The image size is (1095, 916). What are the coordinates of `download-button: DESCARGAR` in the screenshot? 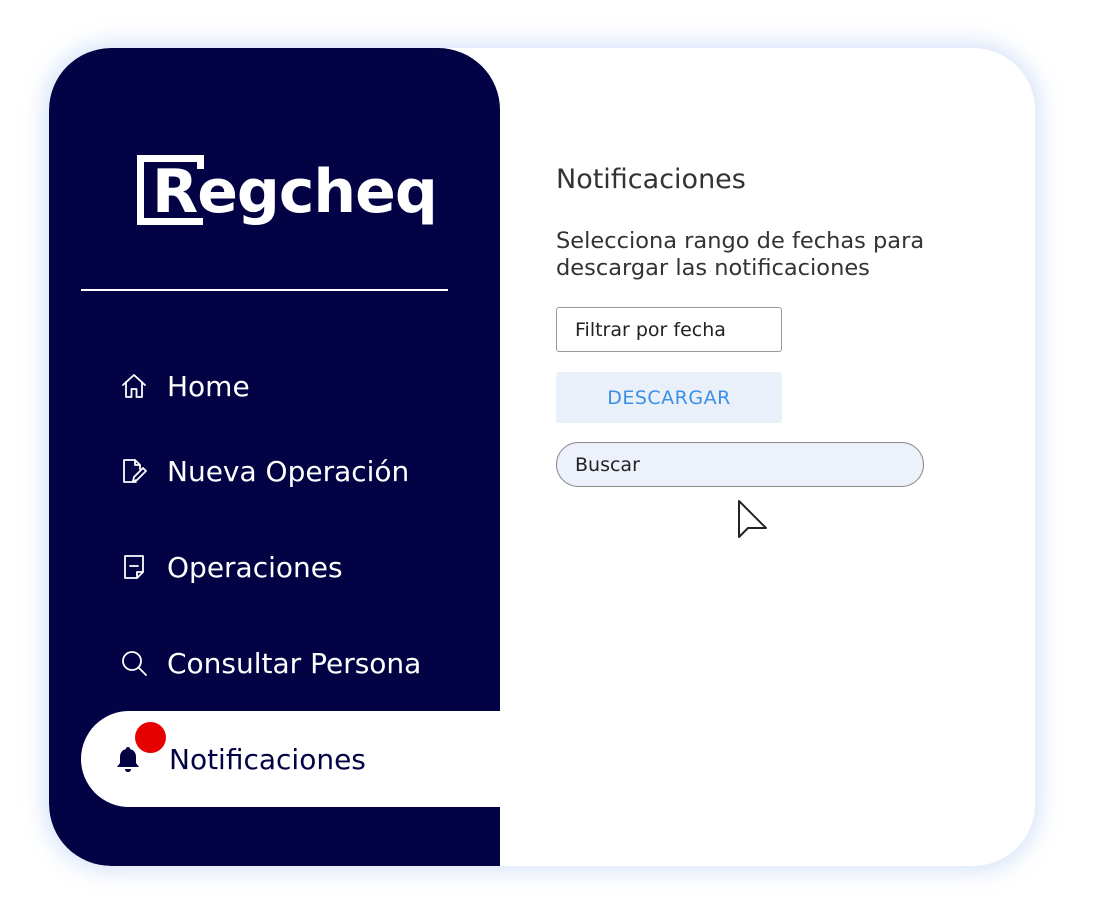 It's located at (669, 397).